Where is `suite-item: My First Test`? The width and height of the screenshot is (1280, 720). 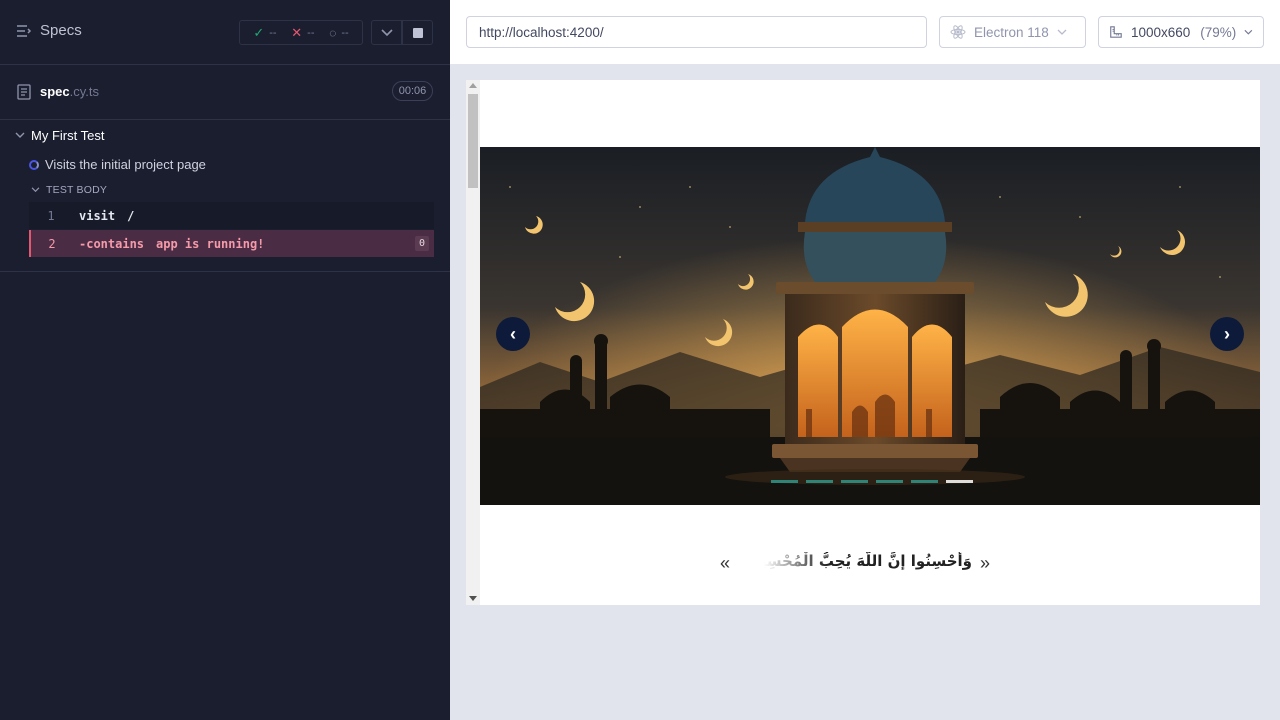 suite-item: My First Test is located at coordinates (59, 135).